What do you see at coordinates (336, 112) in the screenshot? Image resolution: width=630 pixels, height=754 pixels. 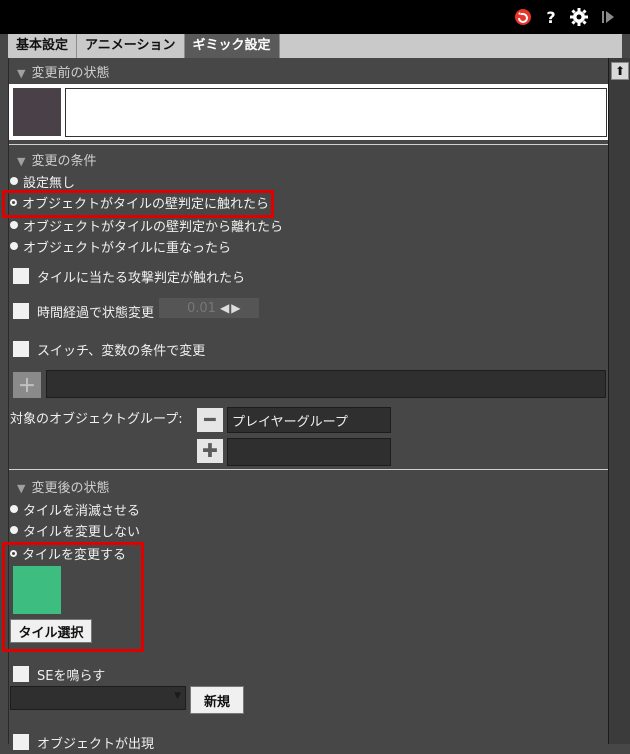 I see `before-tile-field` at bounding box center [336, 112].